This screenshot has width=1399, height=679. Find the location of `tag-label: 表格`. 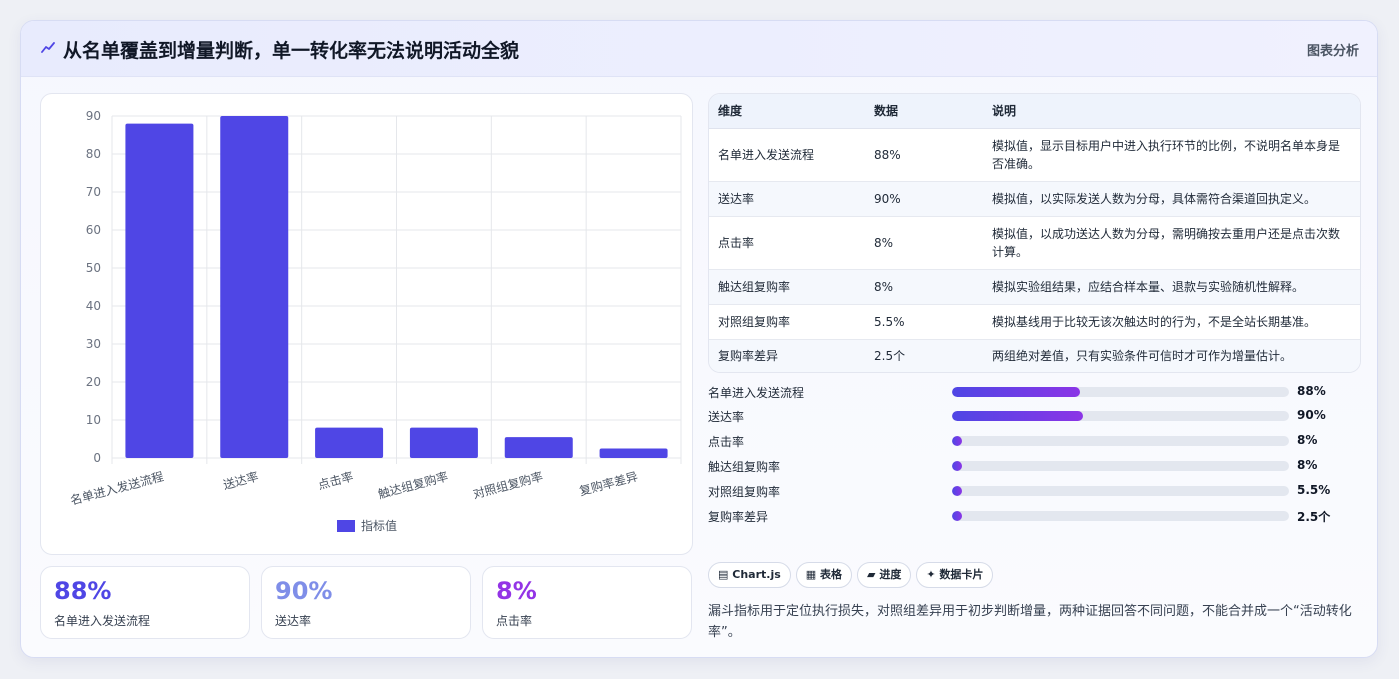

tag-label: 表格 is located at coordinates (831, 574).